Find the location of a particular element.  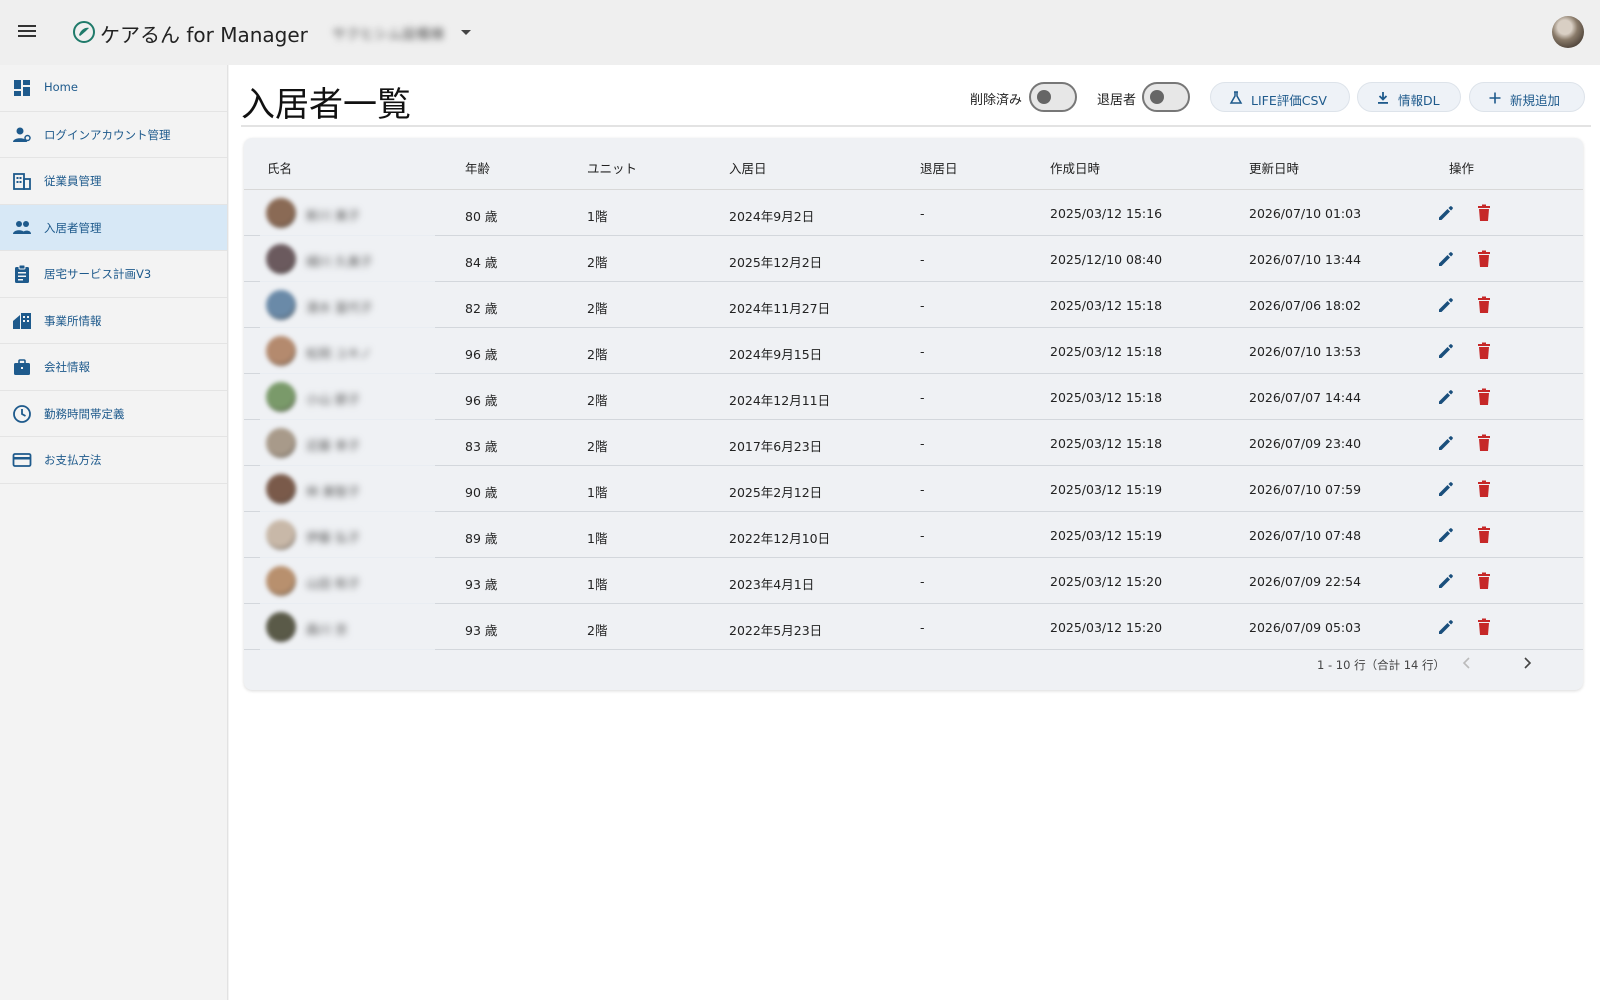

cell-updated: 2026/07/10 07:48 is located at coordinates (1305, 535).